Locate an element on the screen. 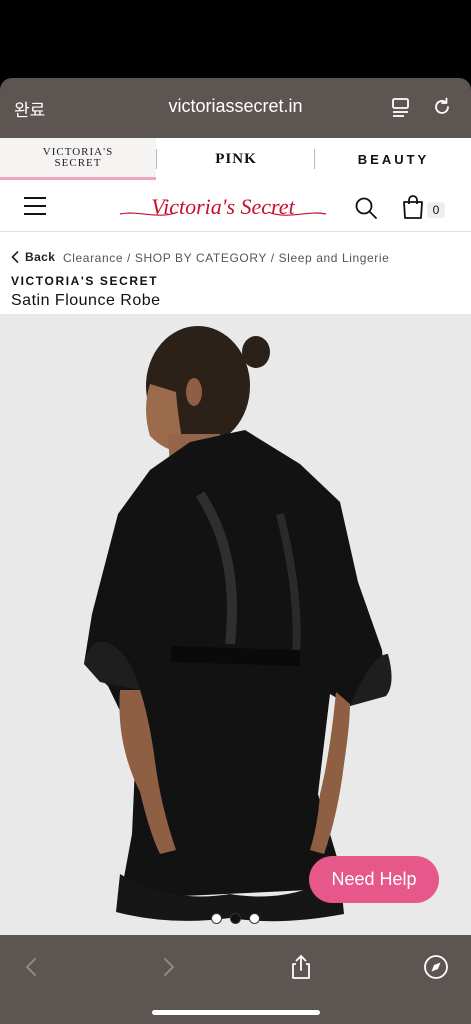  page-title: Satin Flounce Robe is located at coordinates (86, 300).